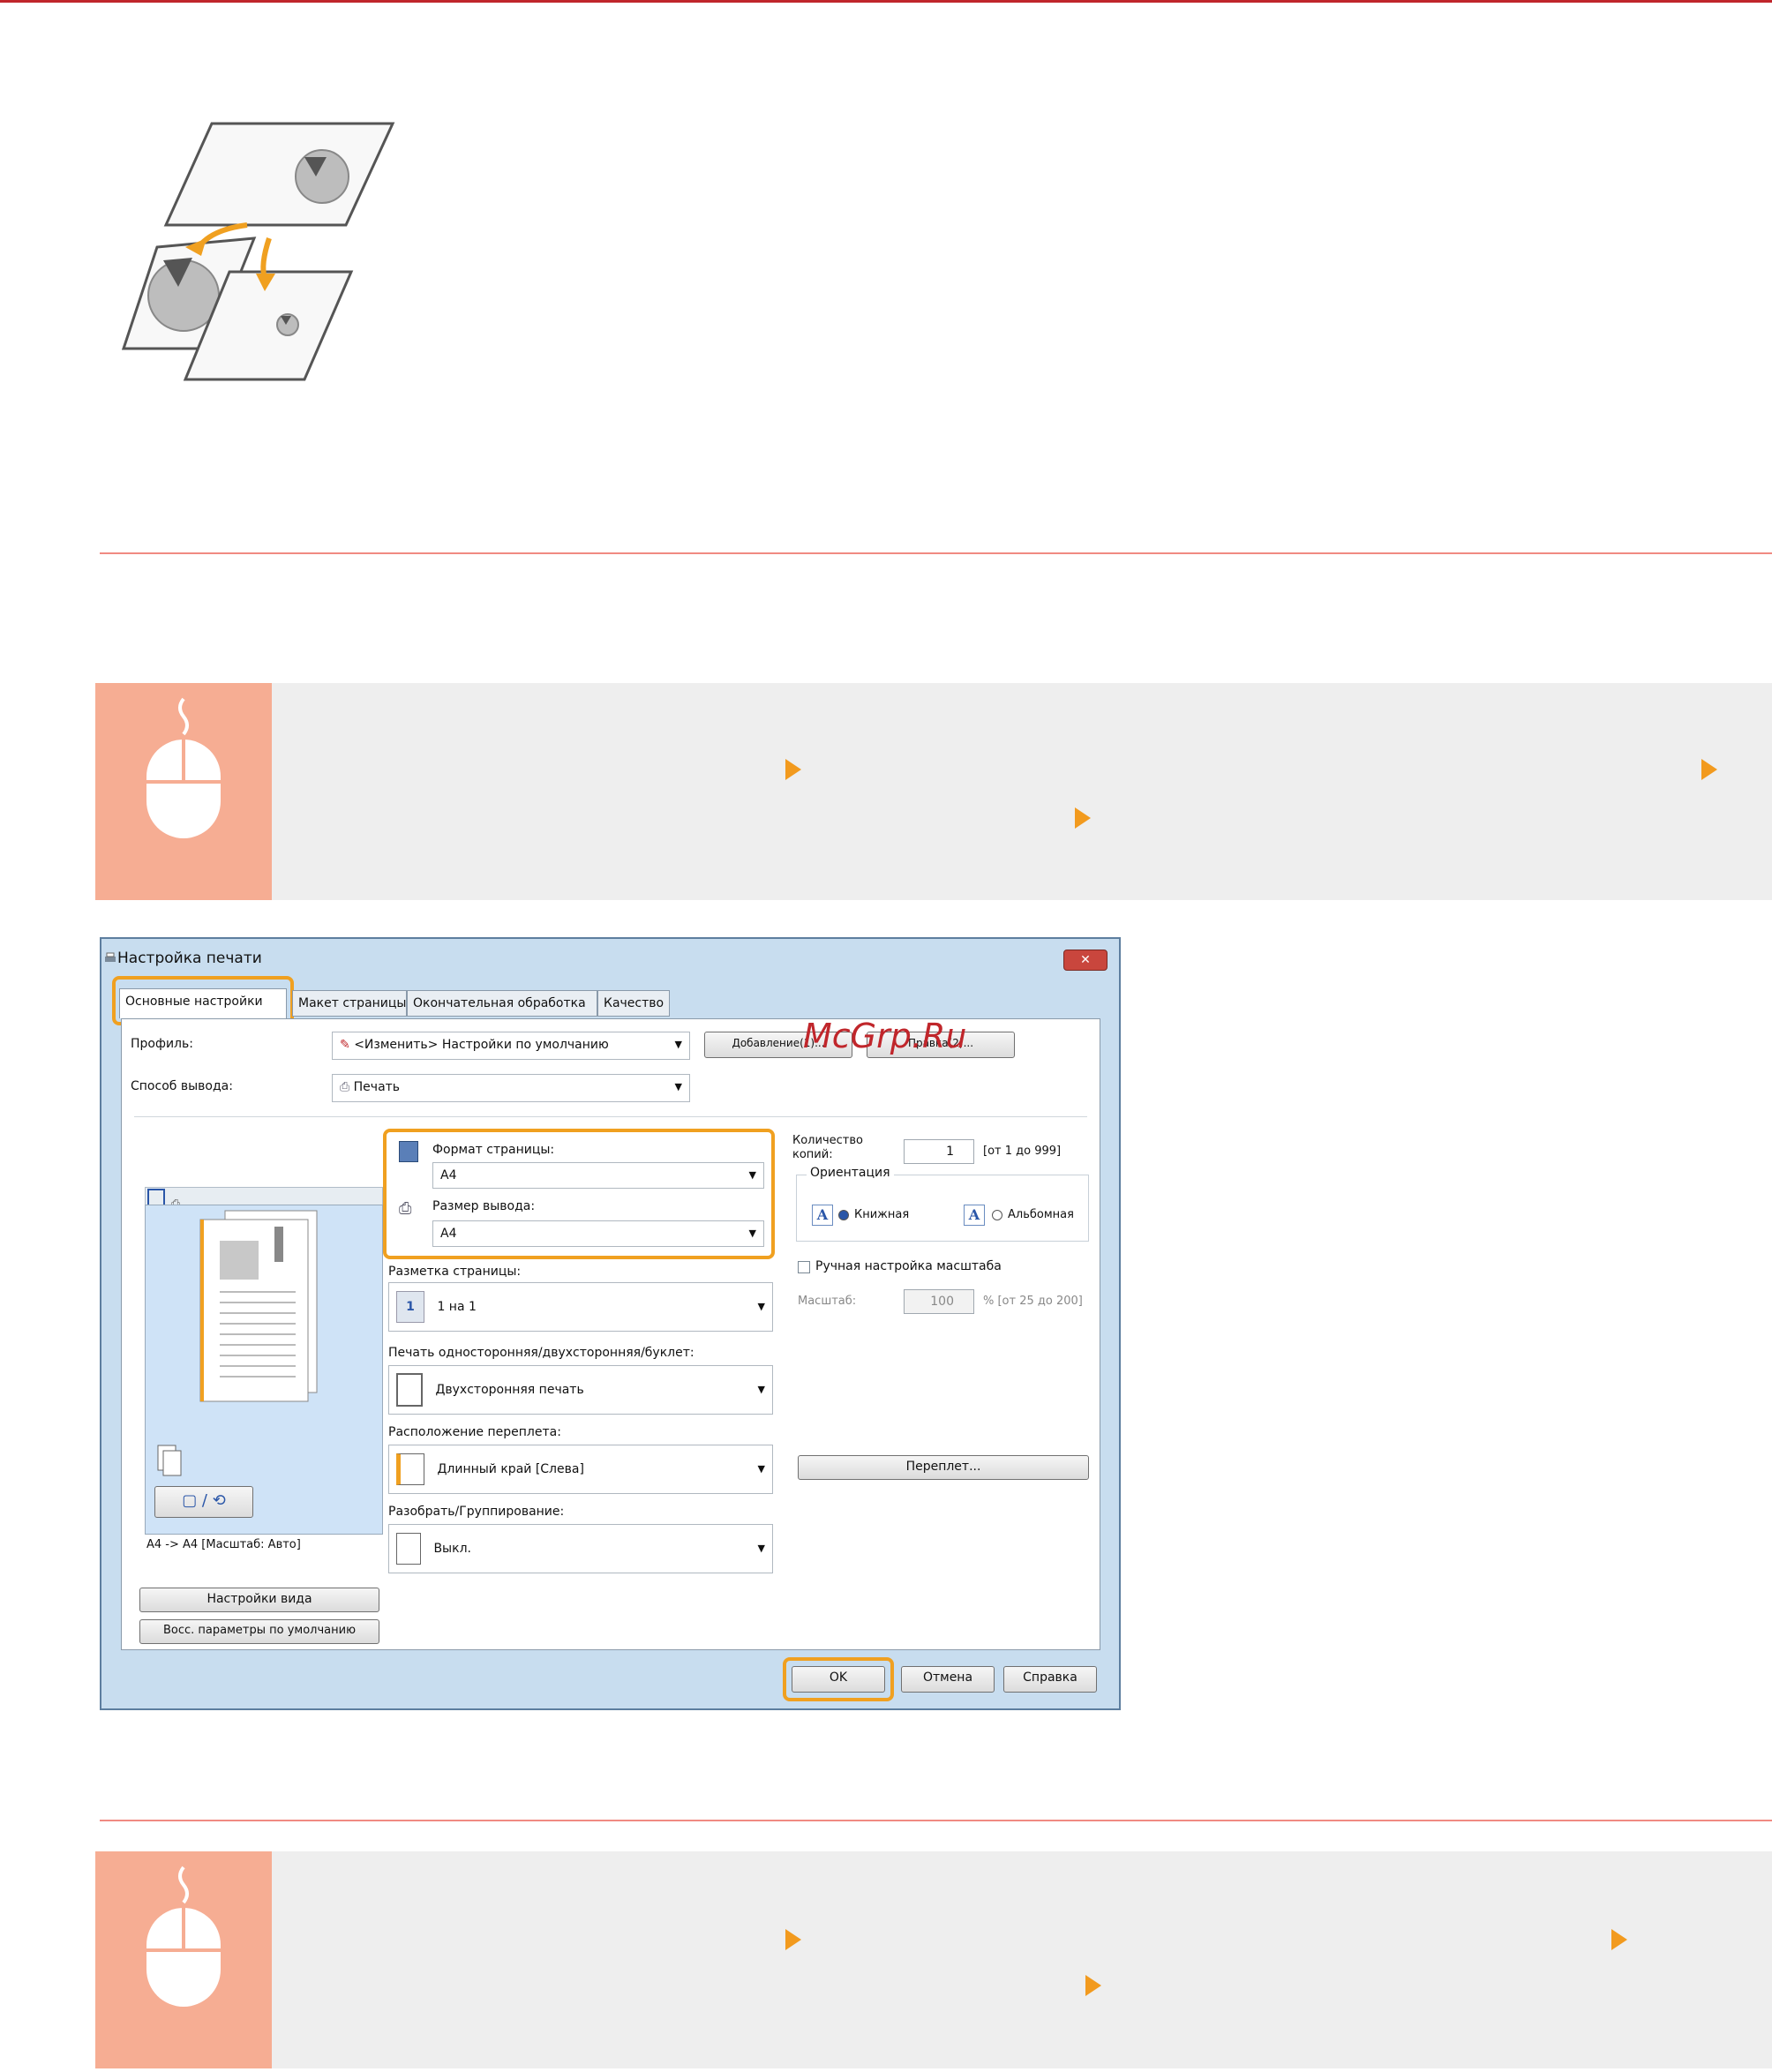 The height and width of the screenshot is (2072, 1772). What do you see at coordinates (409, 1390) in the screenshot?
I see `duplex-icon` at bounding box center [409, 1390].